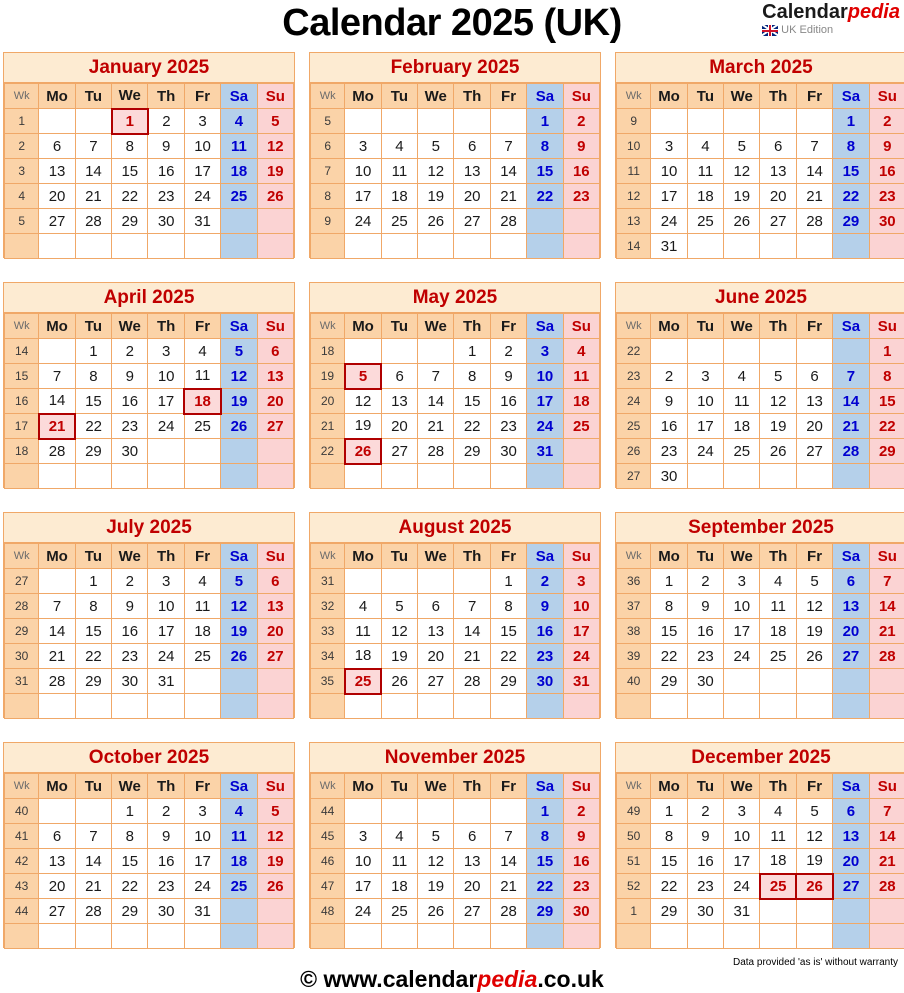  Describe the element at coordinates (202, 401) in the screenshot. I see `day-cell-holiday: 18` at that location.